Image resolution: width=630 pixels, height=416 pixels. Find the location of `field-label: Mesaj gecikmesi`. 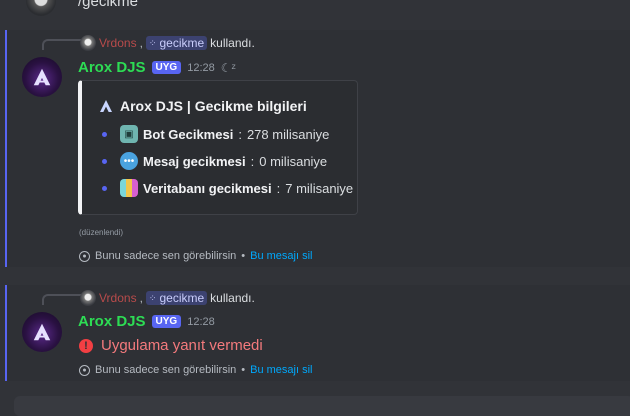

field-label: Mesaj gecikmesi is located at coordinates (194, 161).